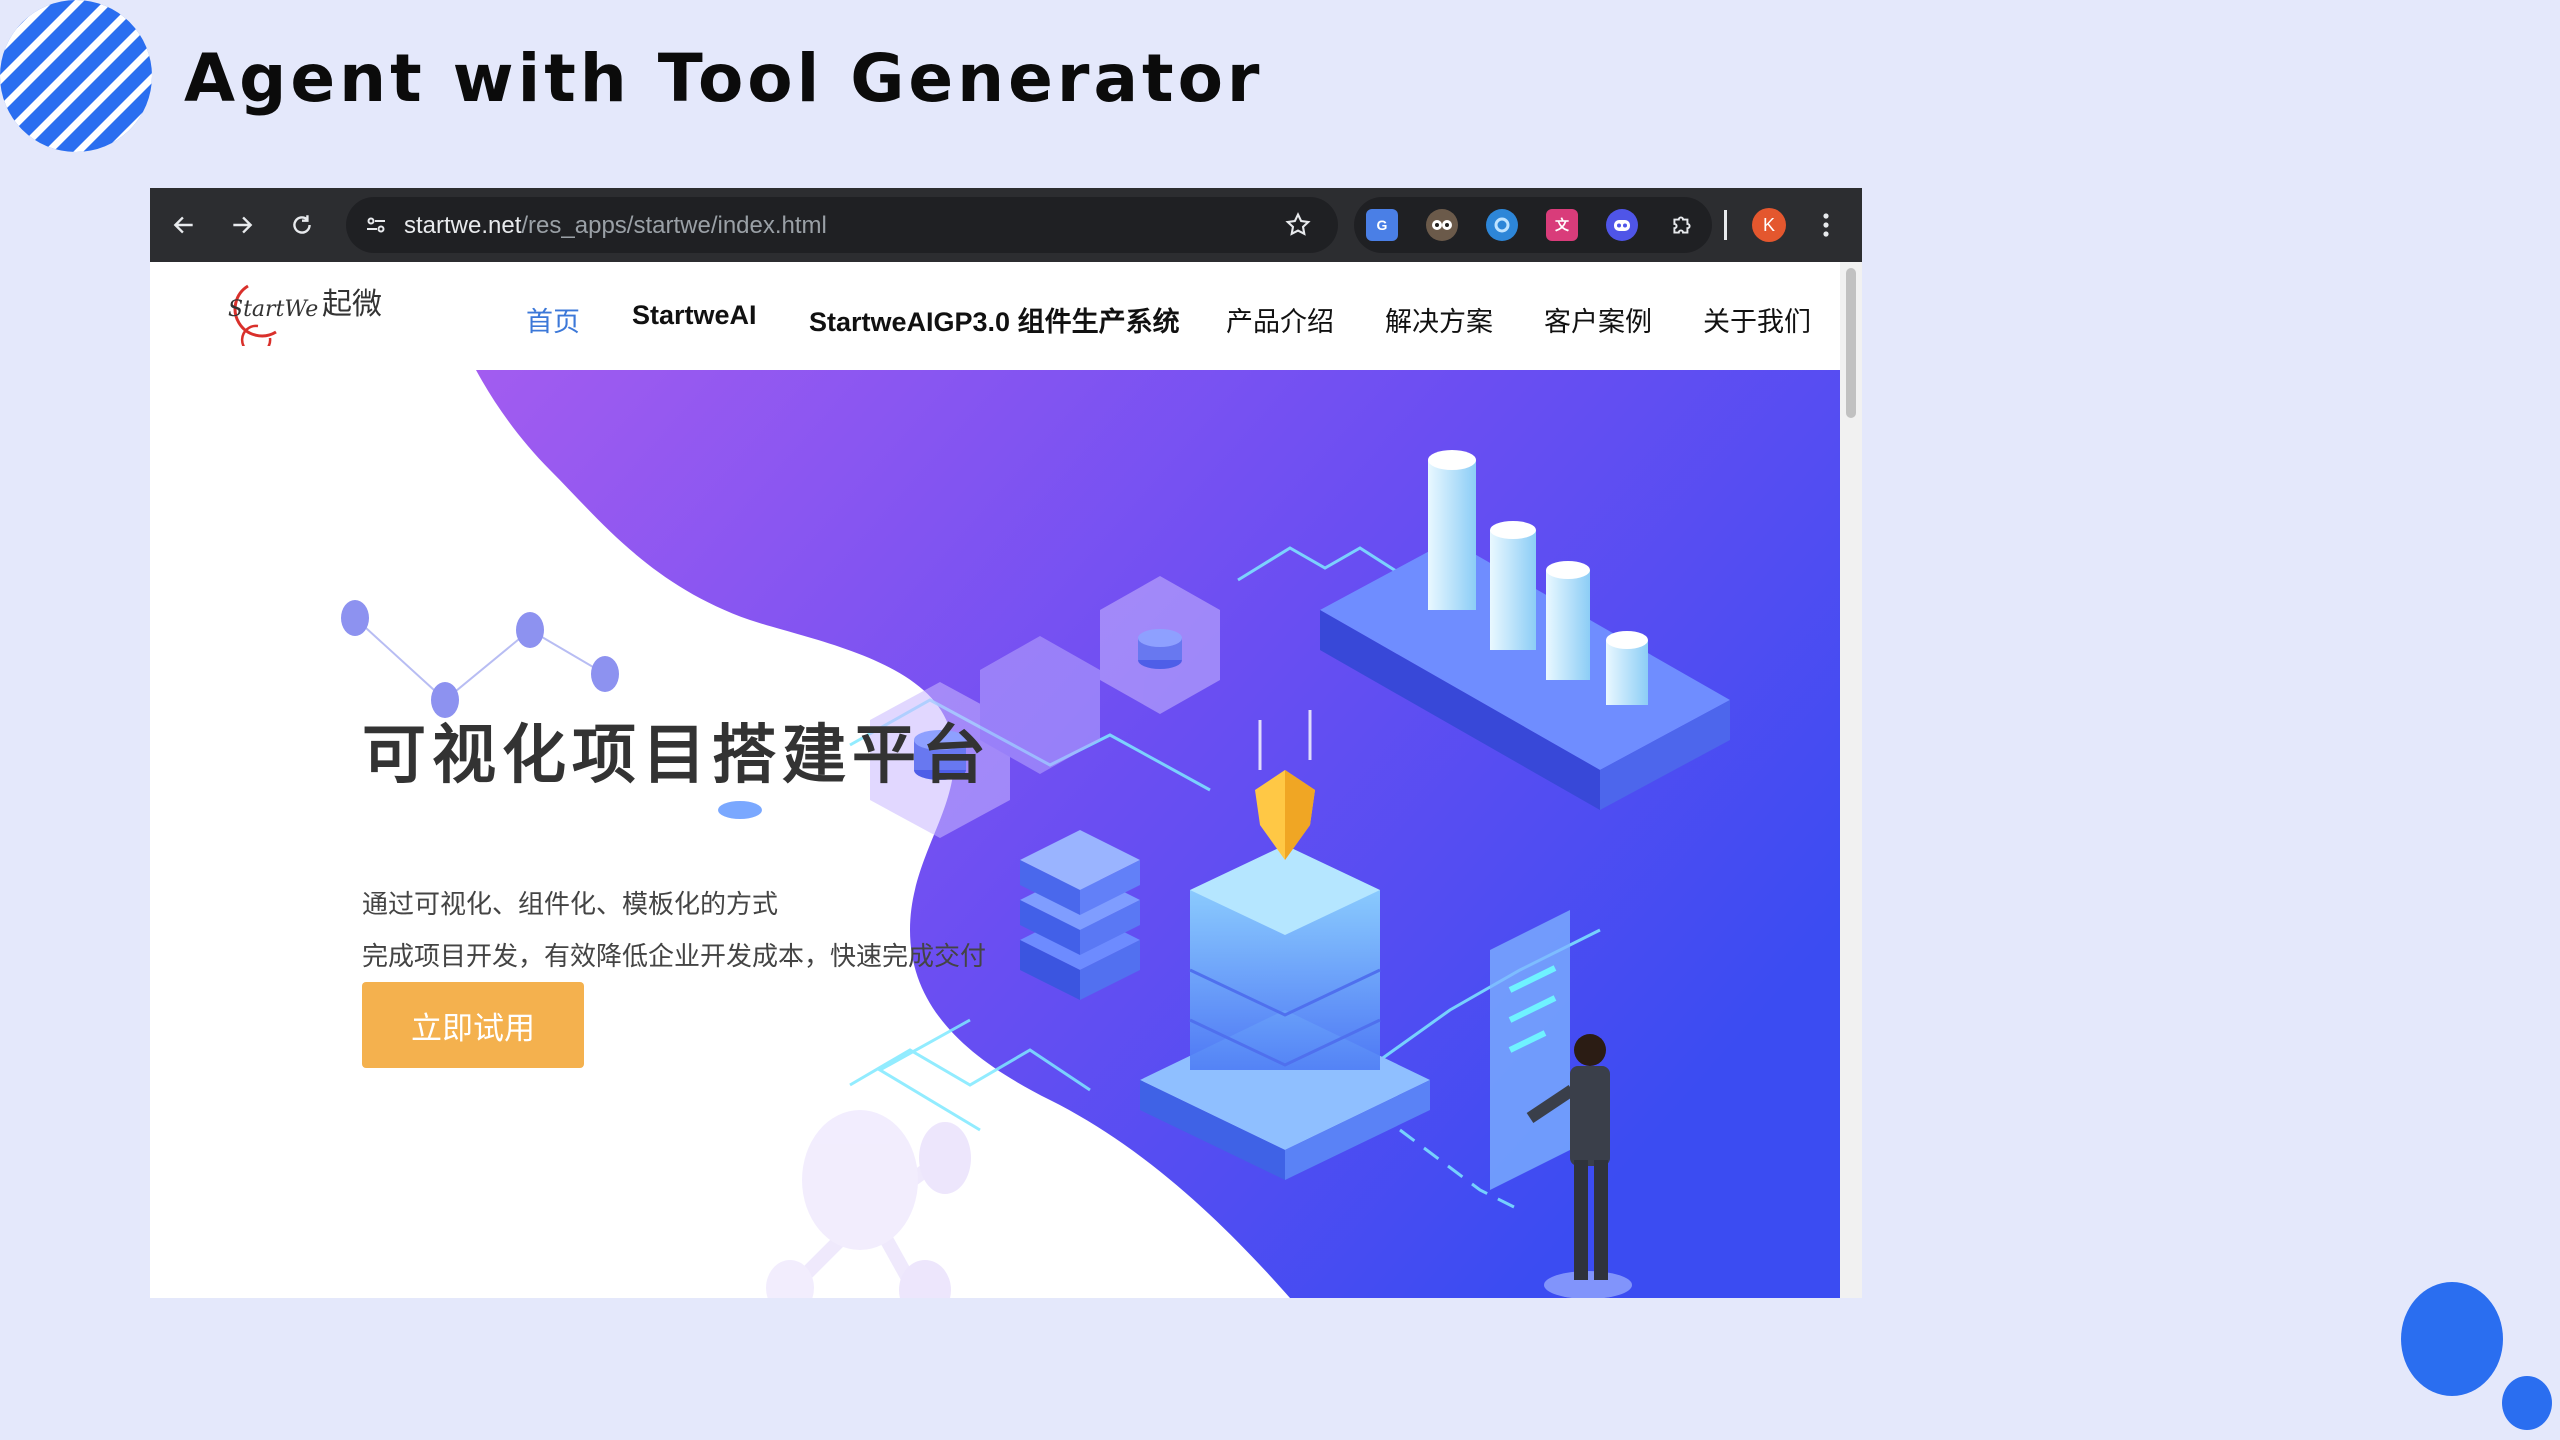 The image size is (2560, 1440). I want to click on striped-circle-decoration, so click(76, 76).